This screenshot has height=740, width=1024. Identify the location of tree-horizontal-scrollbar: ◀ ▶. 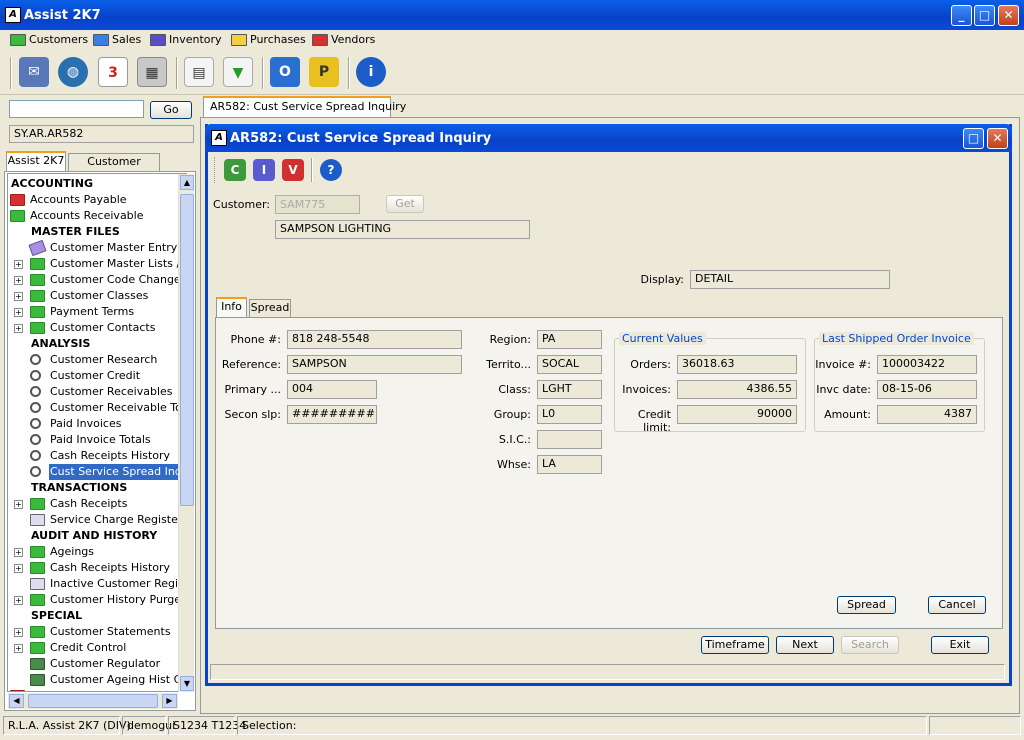
(93, 701).